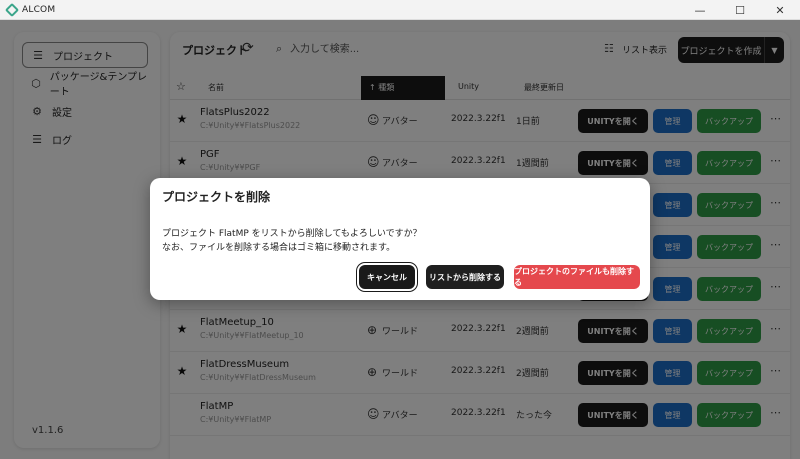 This screenshot has height=459, width=800. I want to click on dialog-message-line1: プロジェクト FlatMP をリストから削除してもよろしいですか？, so click(292, 234).